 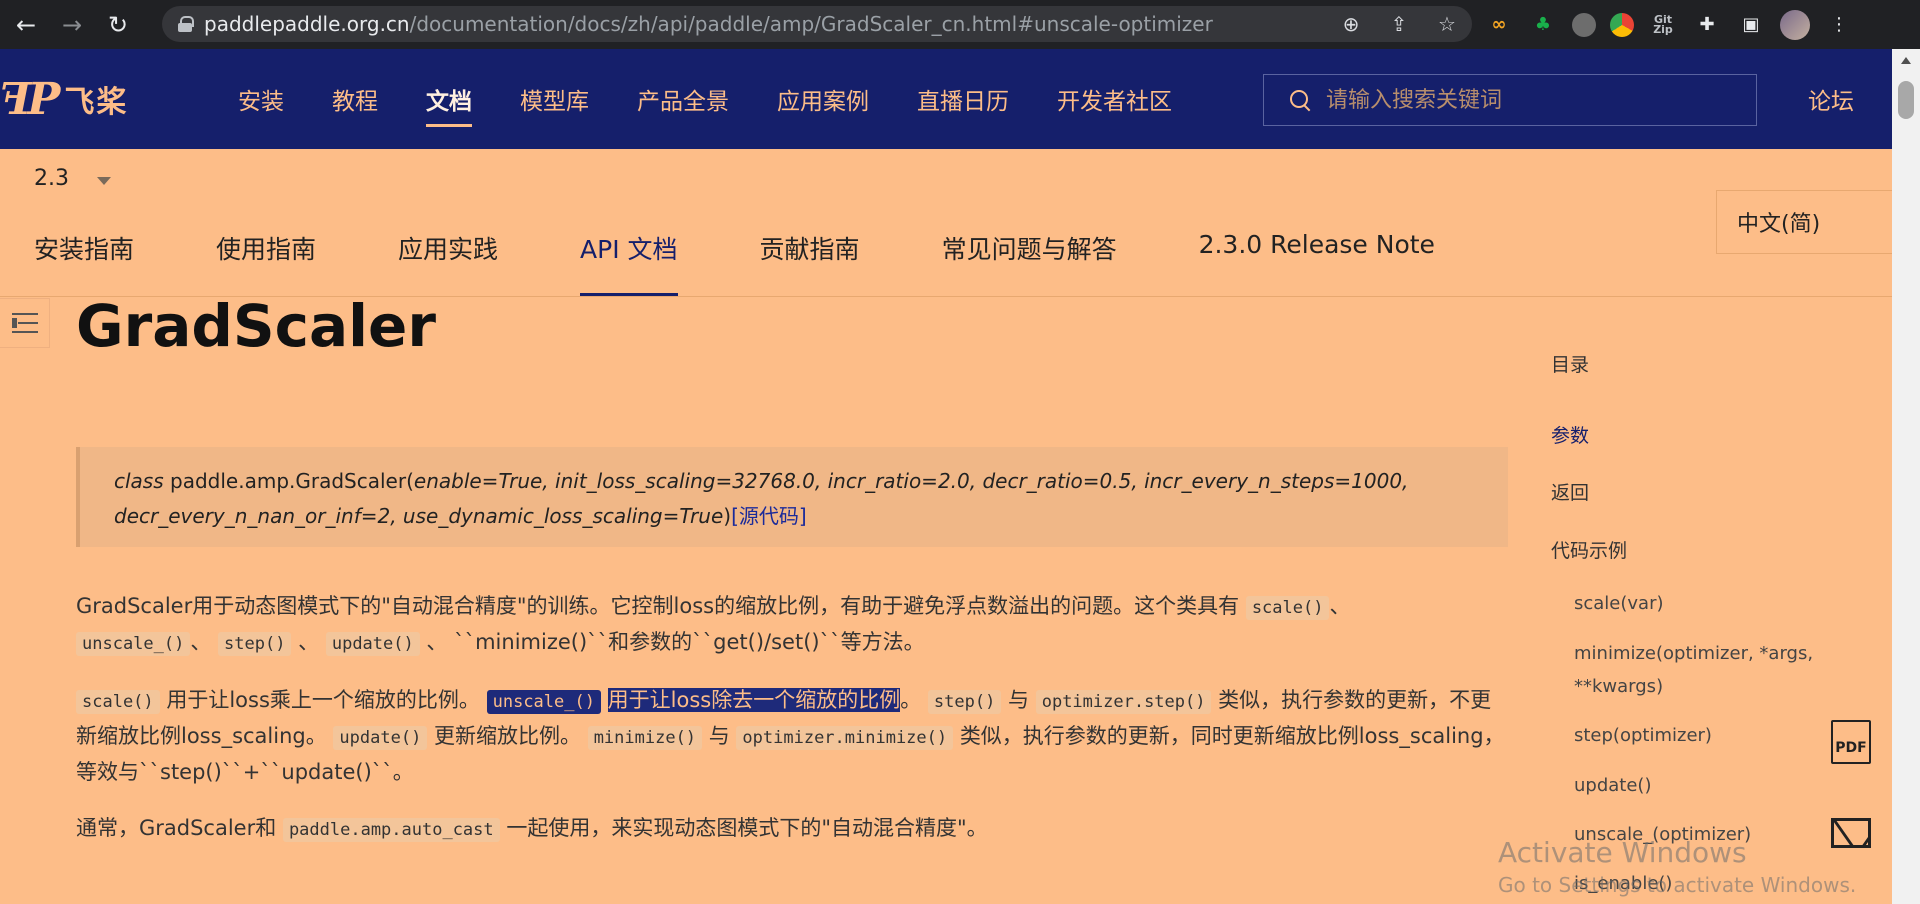 I want to click on source-code-link: [源代码], so click(x=769, y=516).